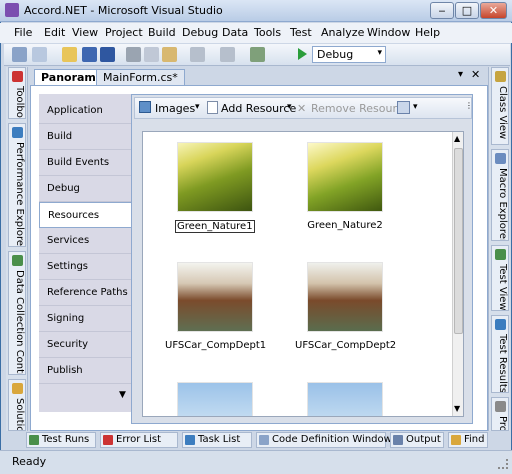  I want to click on maximize-button: □, so click(467, 10).